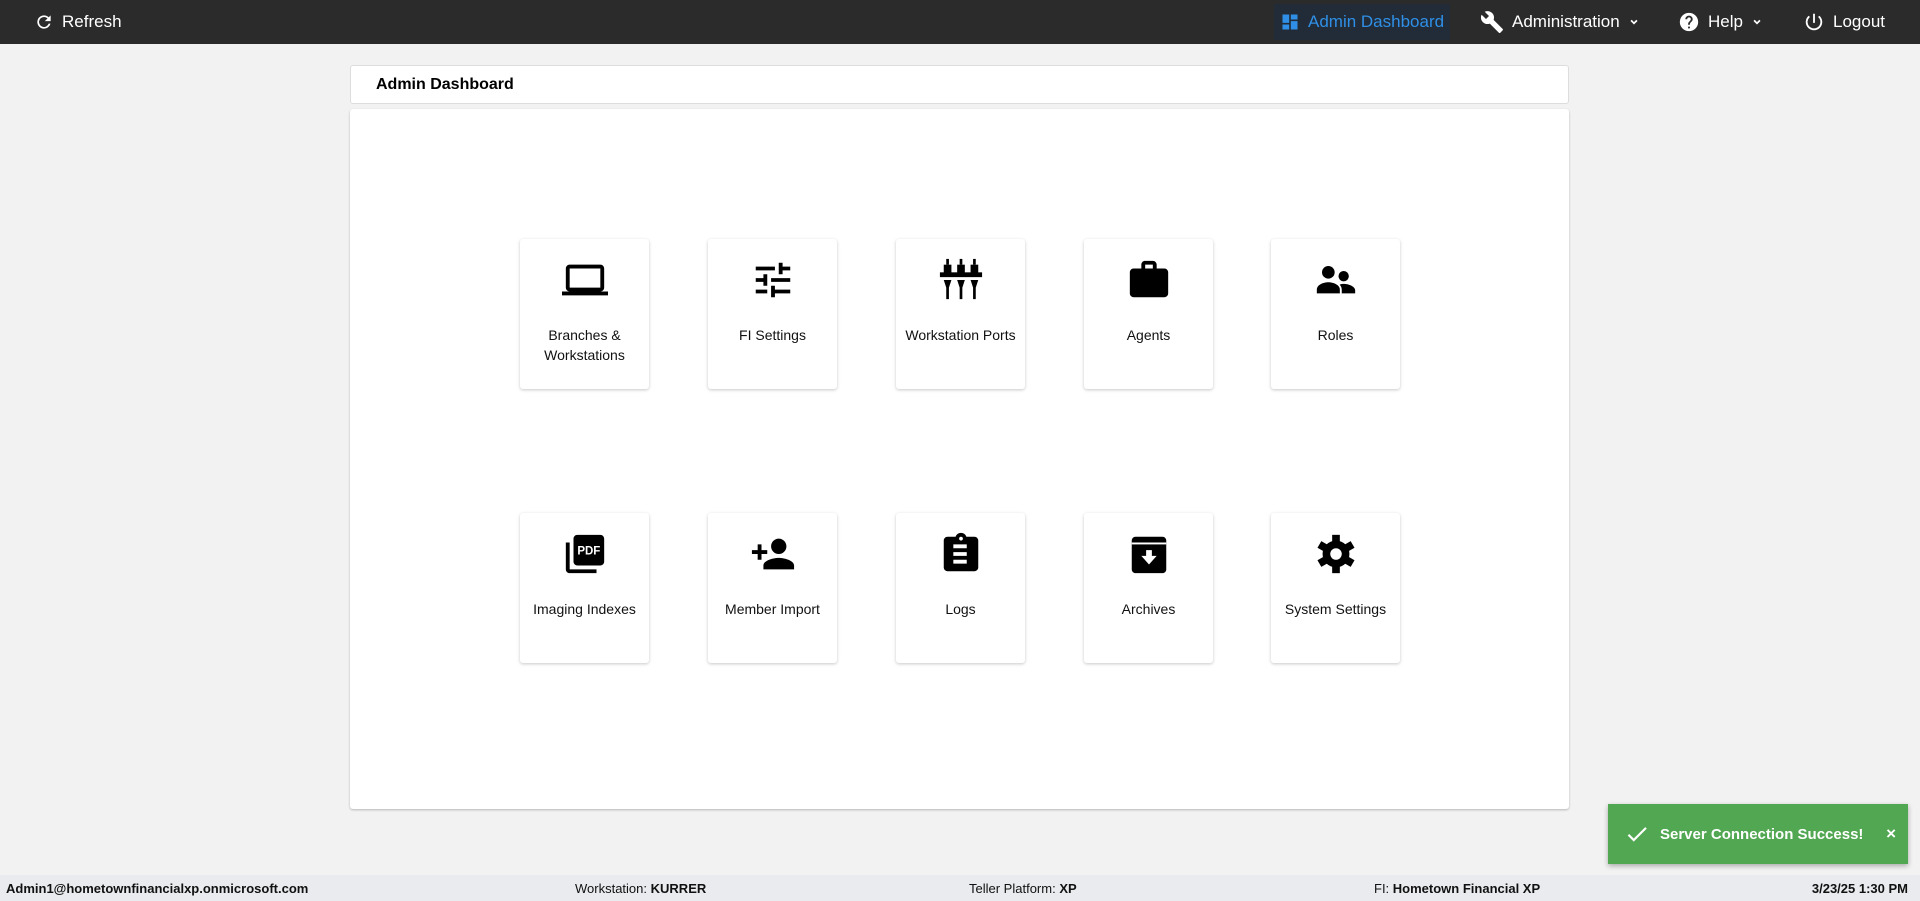 The width and height of the screenshot is (1920, 901). What do you see at coordinates (961, 552) in the screenshot?
I see `clipboard-icon` at bounding box center [961, 552].